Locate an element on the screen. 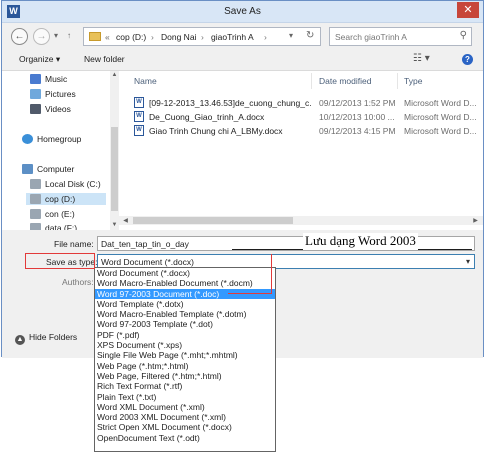 Image resolution: width=485 pixels, height=452 pixels. back-button: ← is located at coordinates (19, 36).